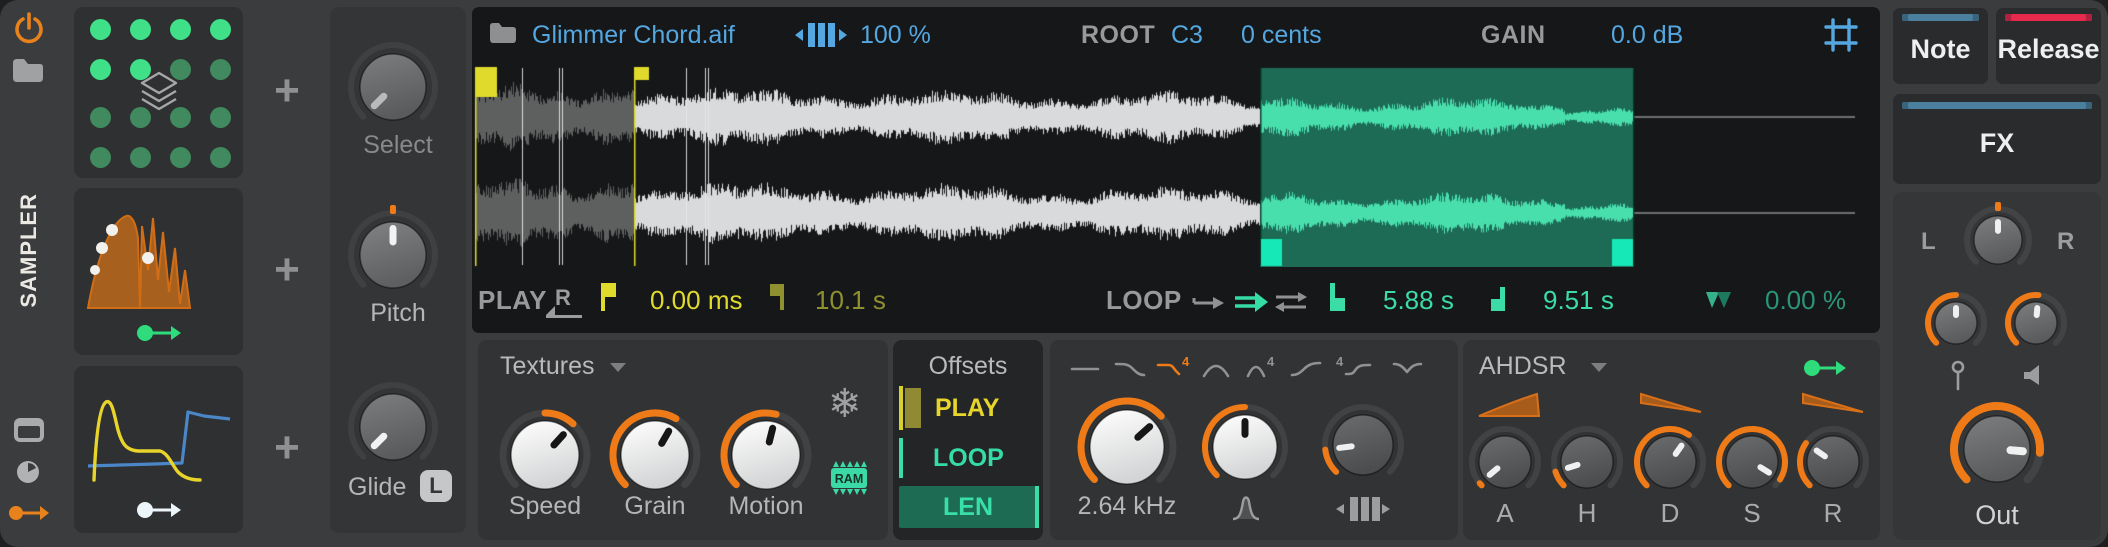  Describe the element at coordinates (1505, 462) in the screenshot. I see `attack-knob` at that location.